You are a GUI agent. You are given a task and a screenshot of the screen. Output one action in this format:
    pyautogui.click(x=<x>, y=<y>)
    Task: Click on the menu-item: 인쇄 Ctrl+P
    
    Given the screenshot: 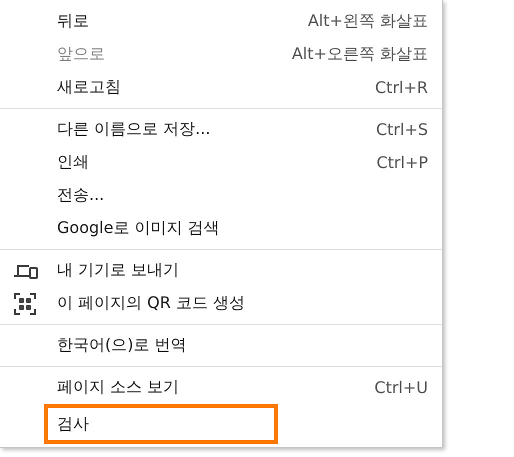 What is the action you would take?
    pyautogui.click(x=221, y=162)
    